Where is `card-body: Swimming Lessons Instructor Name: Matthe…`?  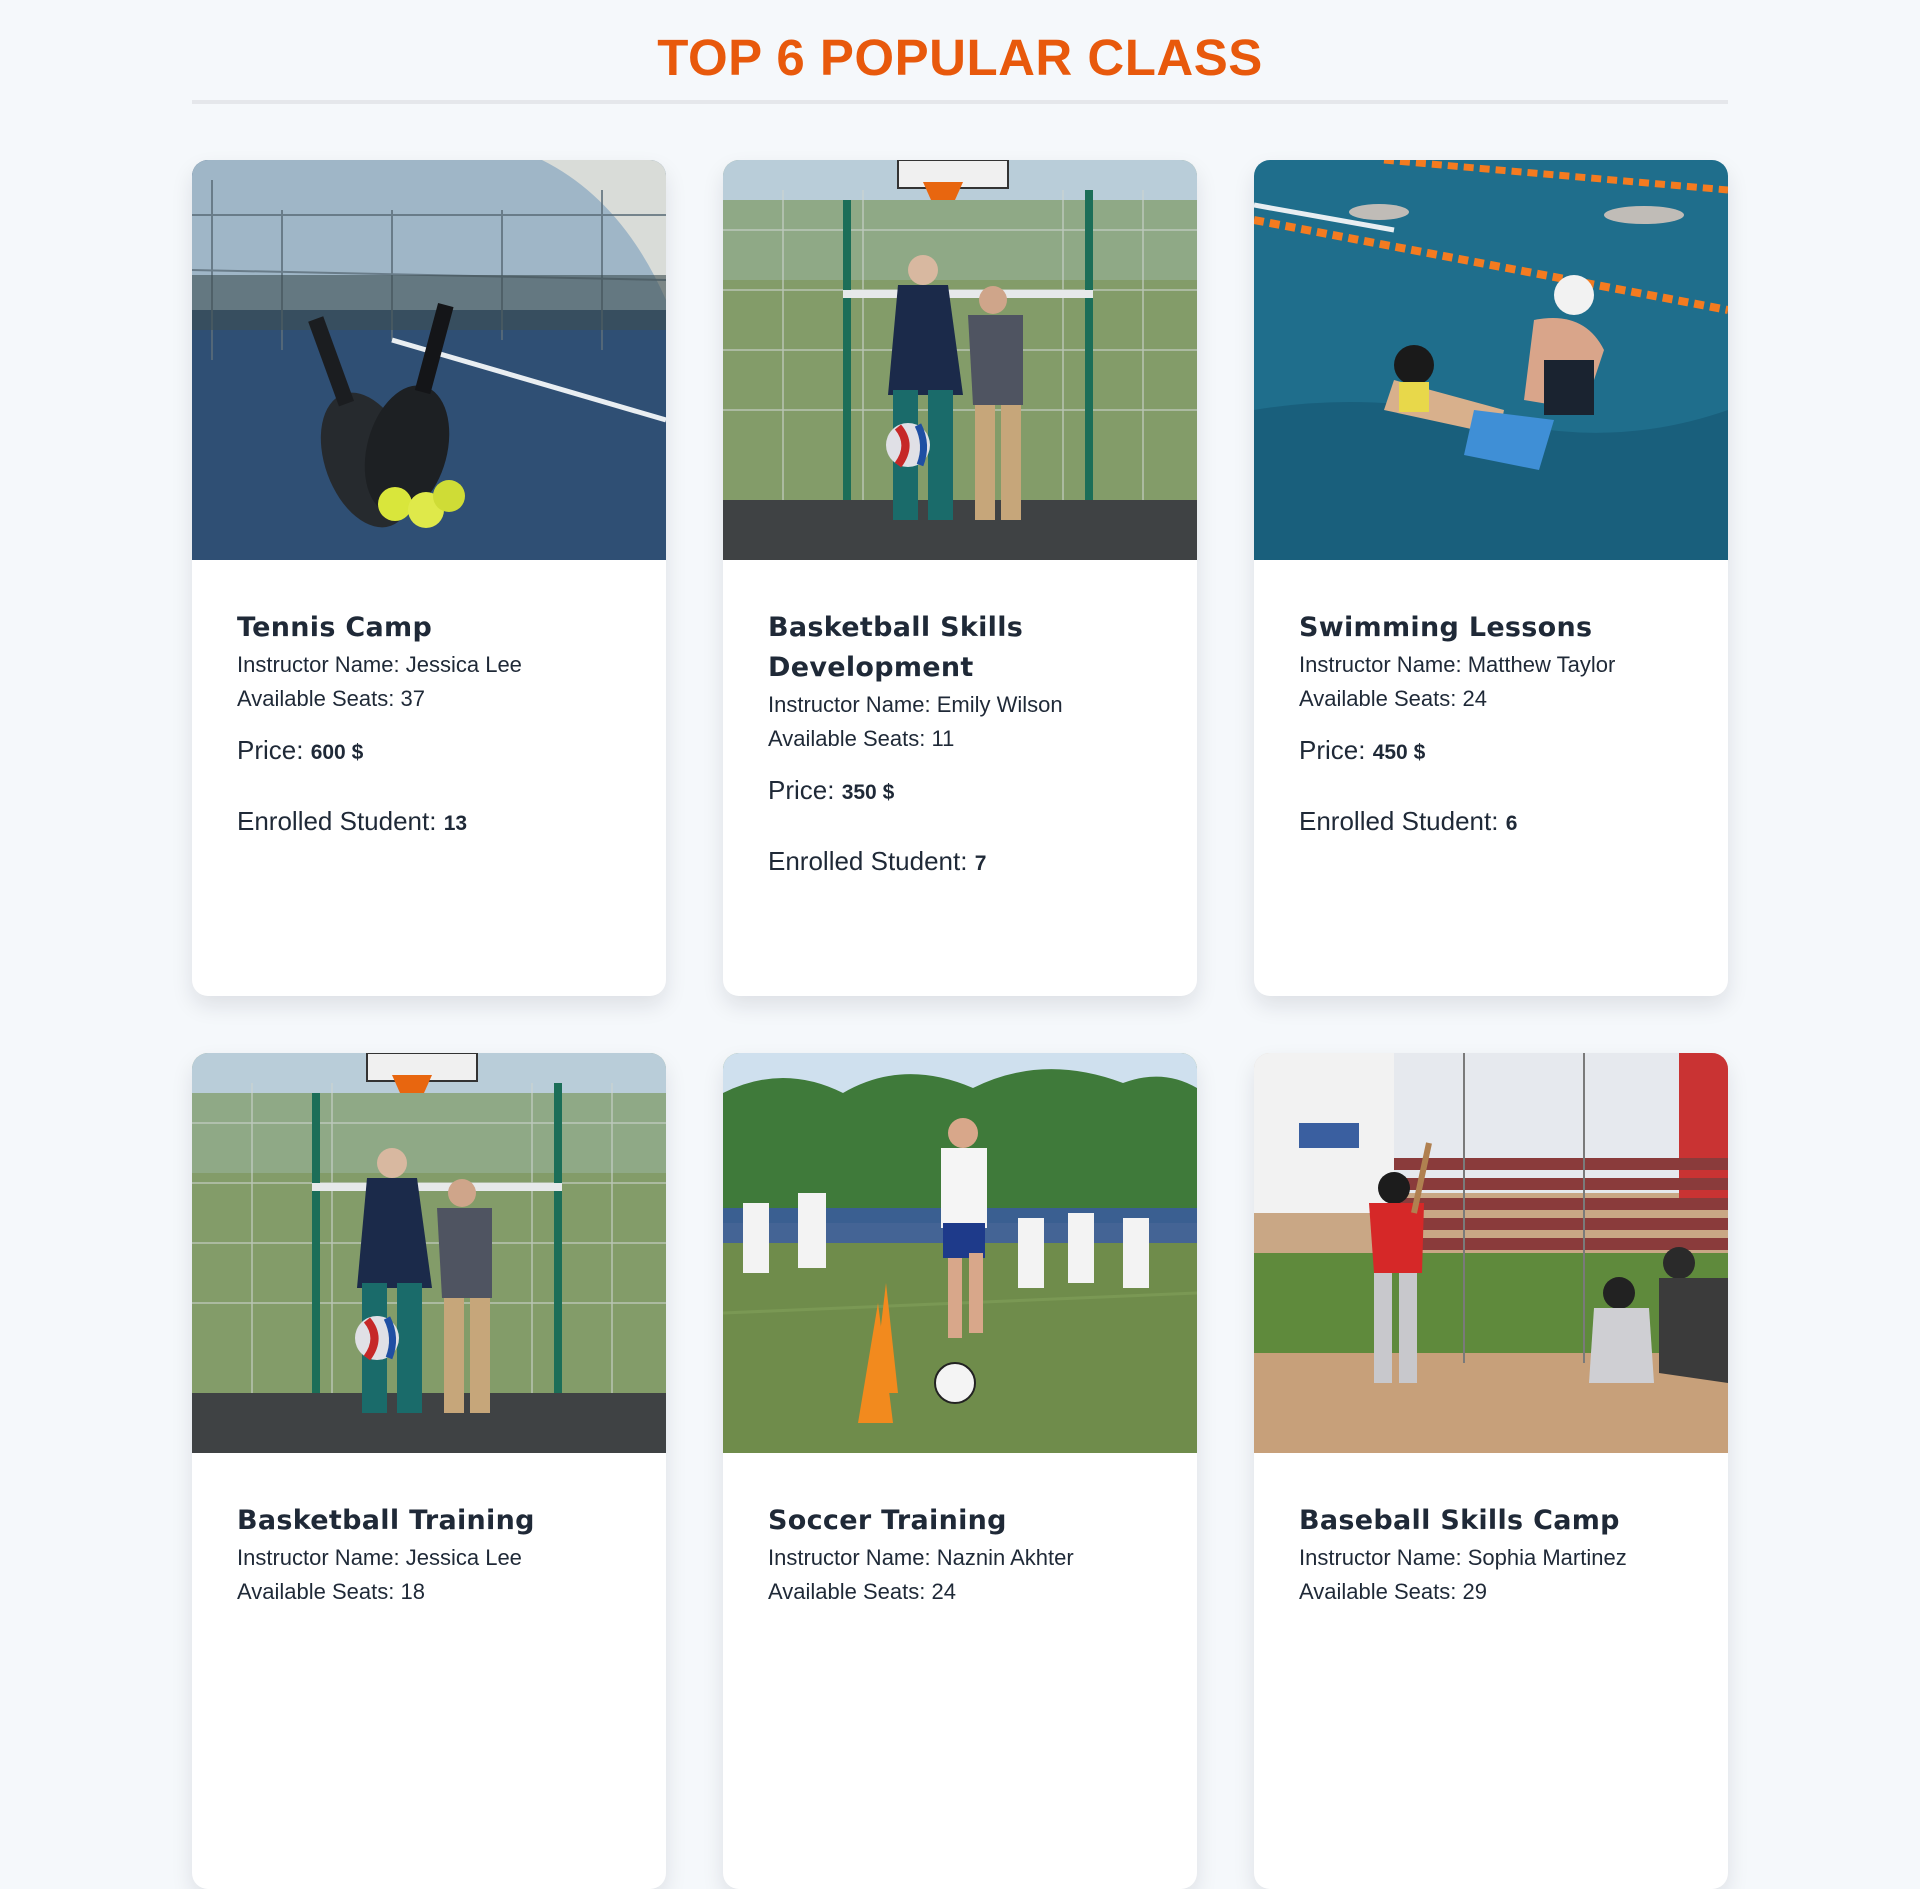 card-body: Swimming Lessons Instructor Name: Matthe… is located at coordinates (1491, 700).